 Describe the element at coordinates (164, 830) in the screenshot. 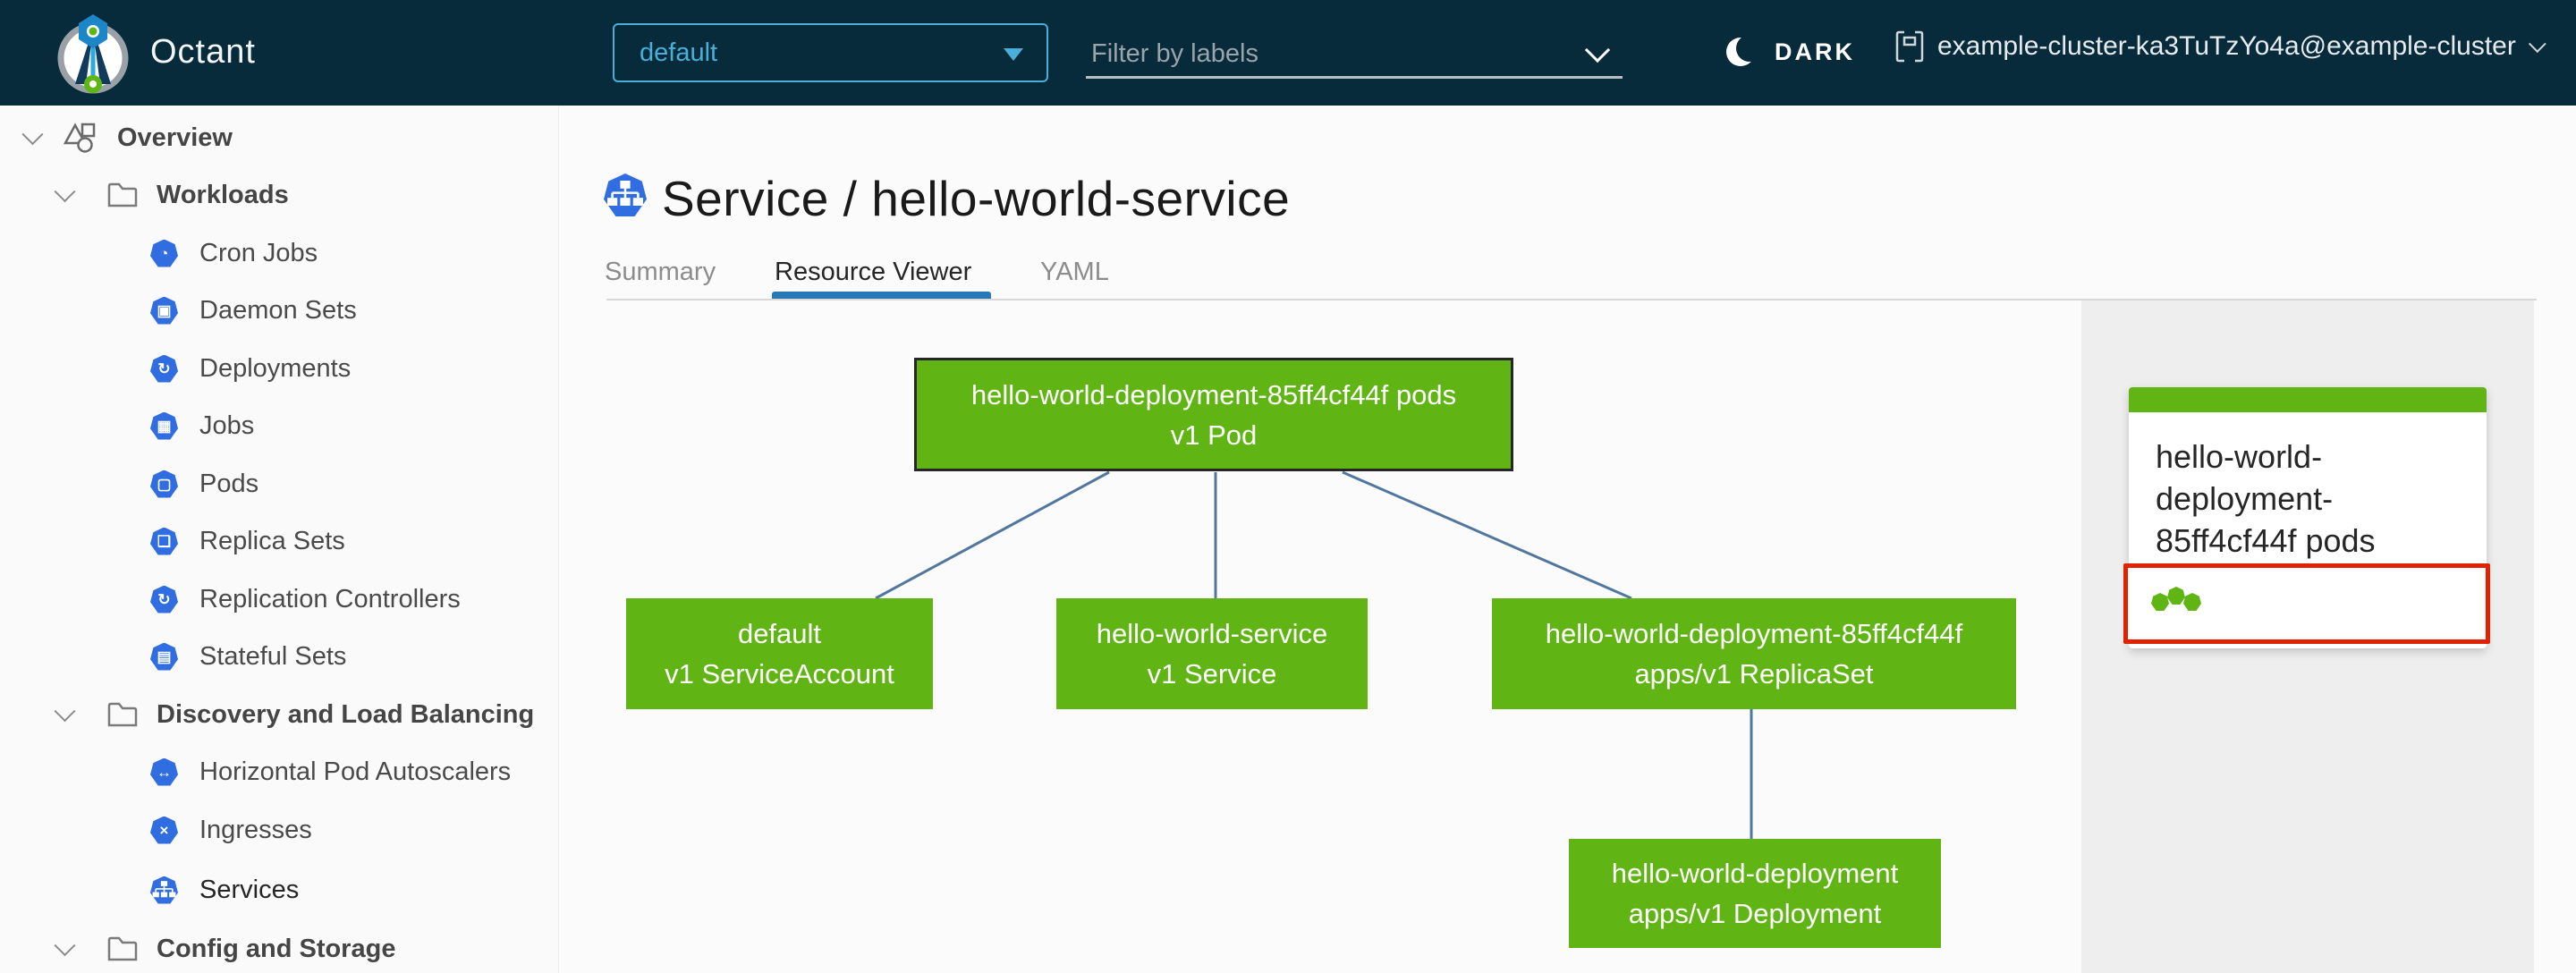

I see `ingress-icon` at that location.